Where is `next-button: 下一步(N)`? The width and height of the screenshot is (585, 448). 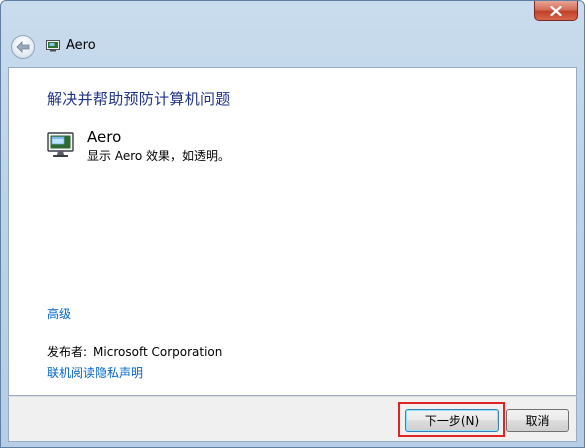
next-button: 下一步(N) is located at coordinates (452, 420).